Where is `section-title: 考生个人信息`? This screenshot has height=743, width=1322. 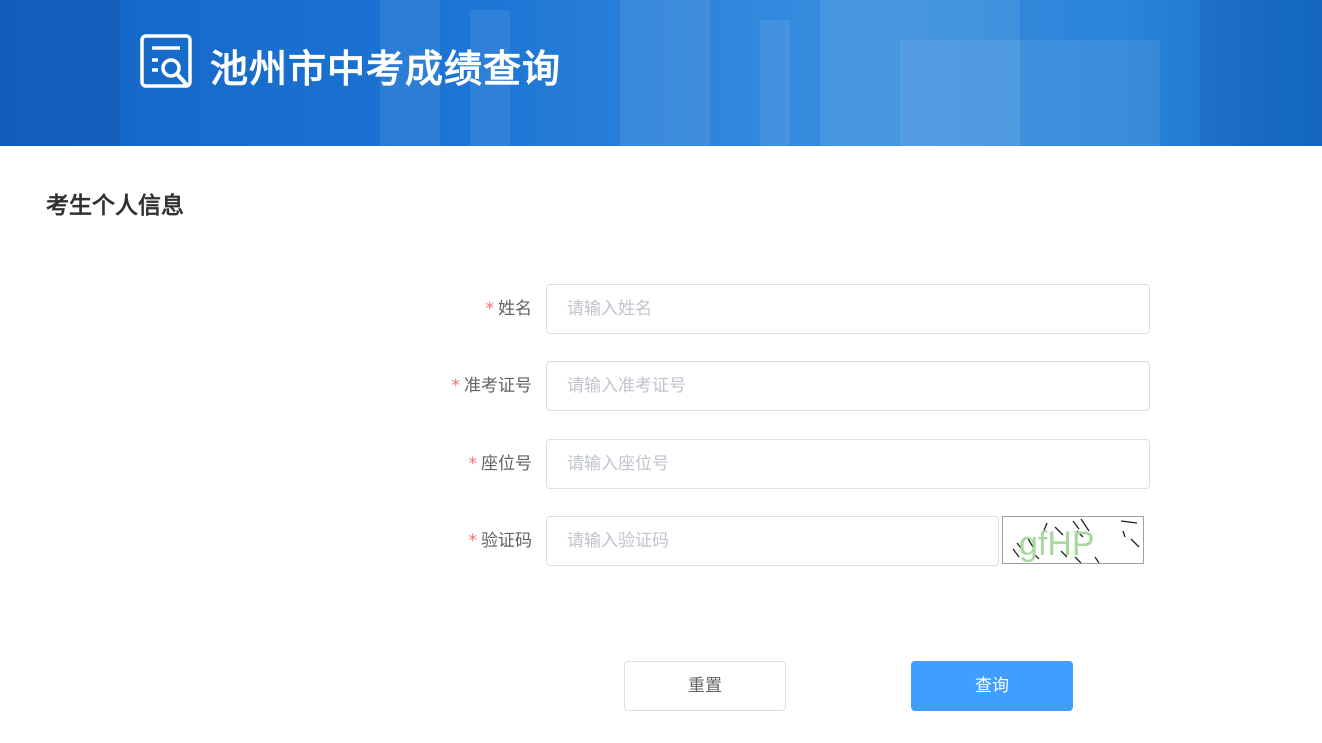 section-title: 考生个人信息 is located at coordinates (115, 206).